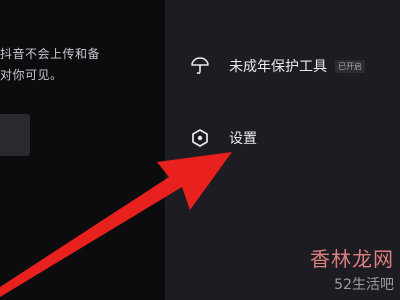 This screenshot has width=400, height=300. I want to click on watermark-sub: 52生活吧, so click(364, 285).